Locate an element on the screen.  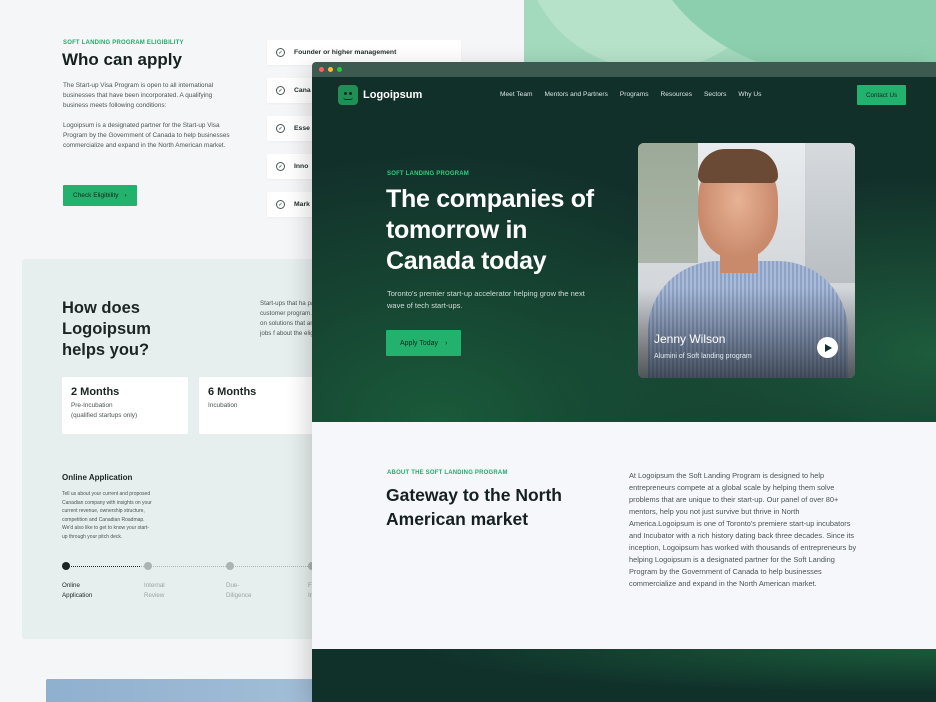
nav-why-us: Why Us is located at coordinates (749, 94).